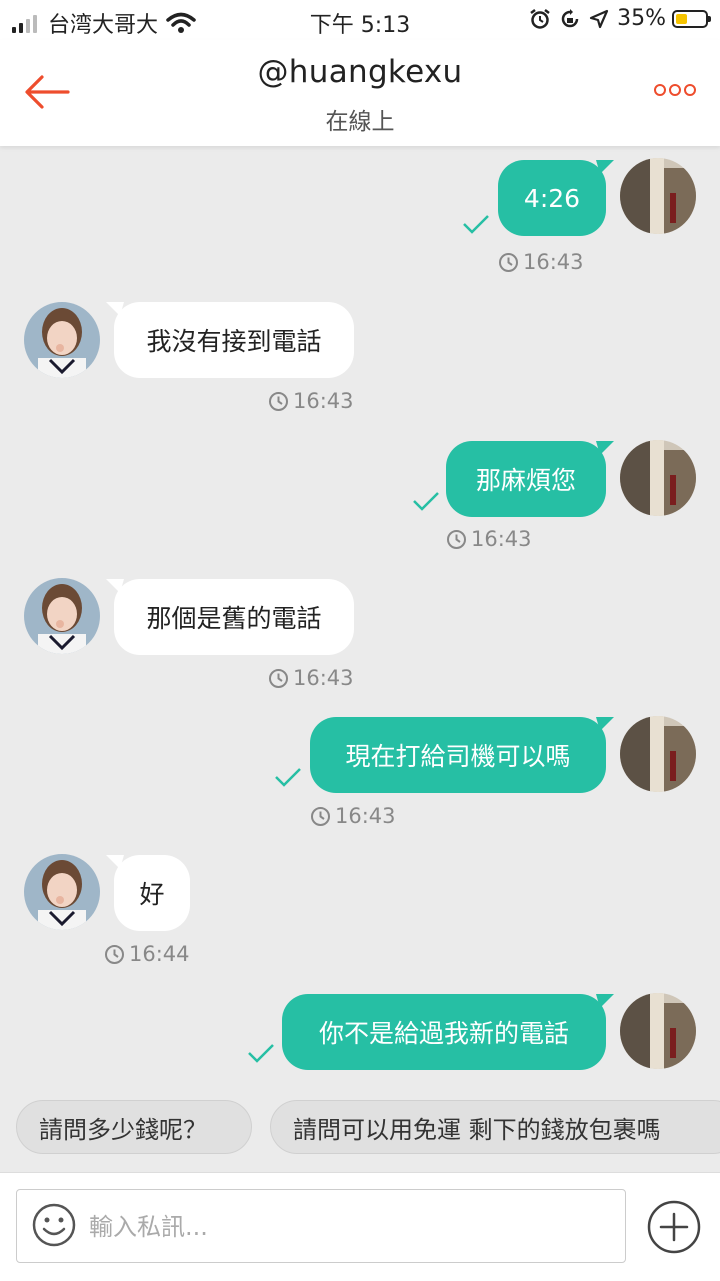  What do you see at coordinates (525, 480) in the screenshot?
I see `message-text: 那麻煩您` at bounding box center [525, 480].